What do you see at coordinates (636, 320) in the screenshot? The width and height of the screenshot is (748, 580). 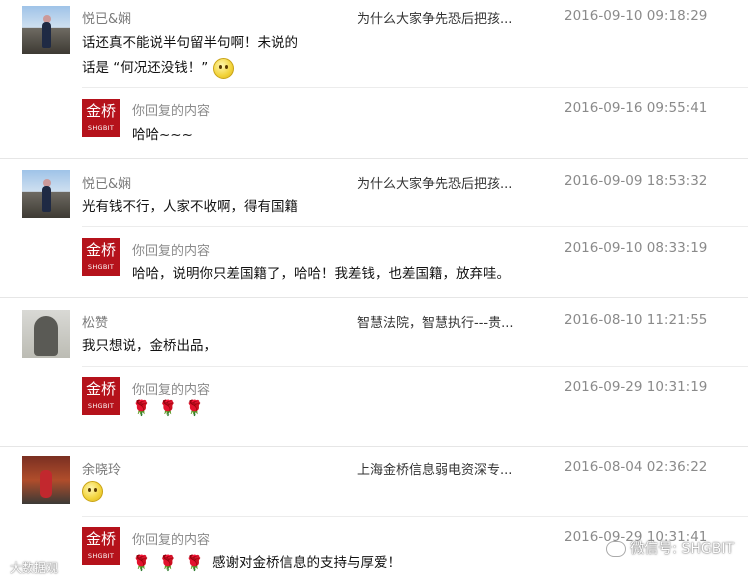 I see `comment-time: 2016-08-10 11:21:55` at bounding box center [636, 320].